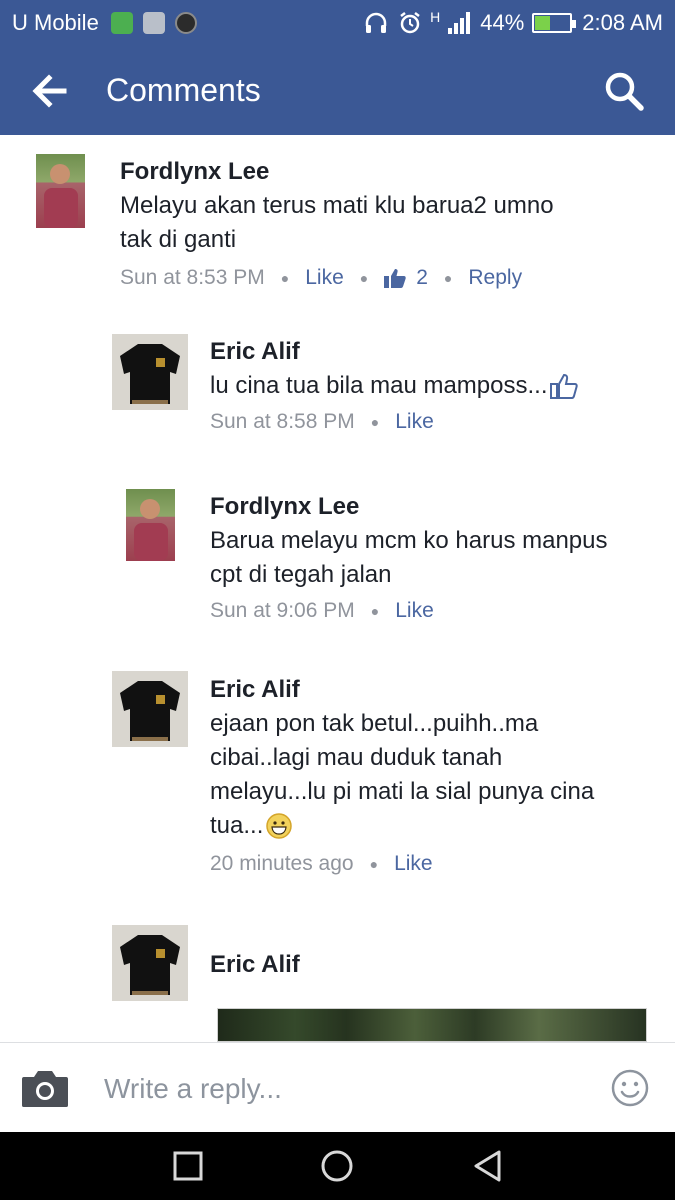 The height and width of the screenshot is (1200, 675). I want to click on recent-apps-button, so click(188, 1166).